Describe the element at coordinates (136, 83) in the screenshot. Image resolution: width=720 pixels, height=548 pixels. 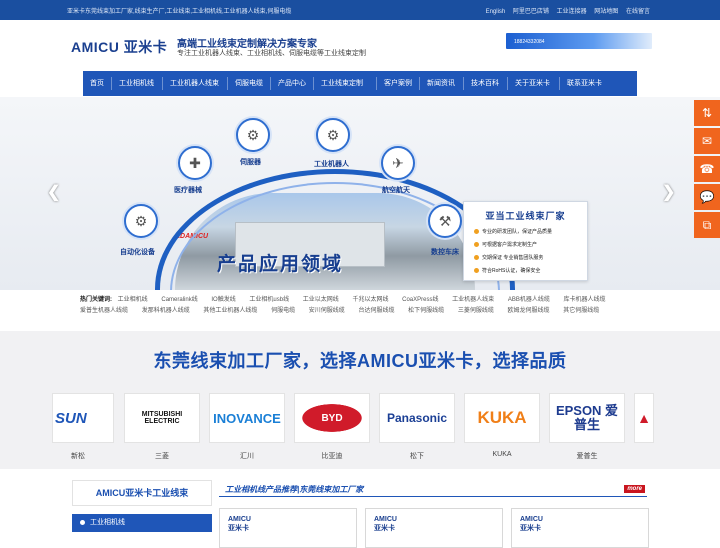
I see `nav-industrial-camera-cable: 工业相机线` at that location.